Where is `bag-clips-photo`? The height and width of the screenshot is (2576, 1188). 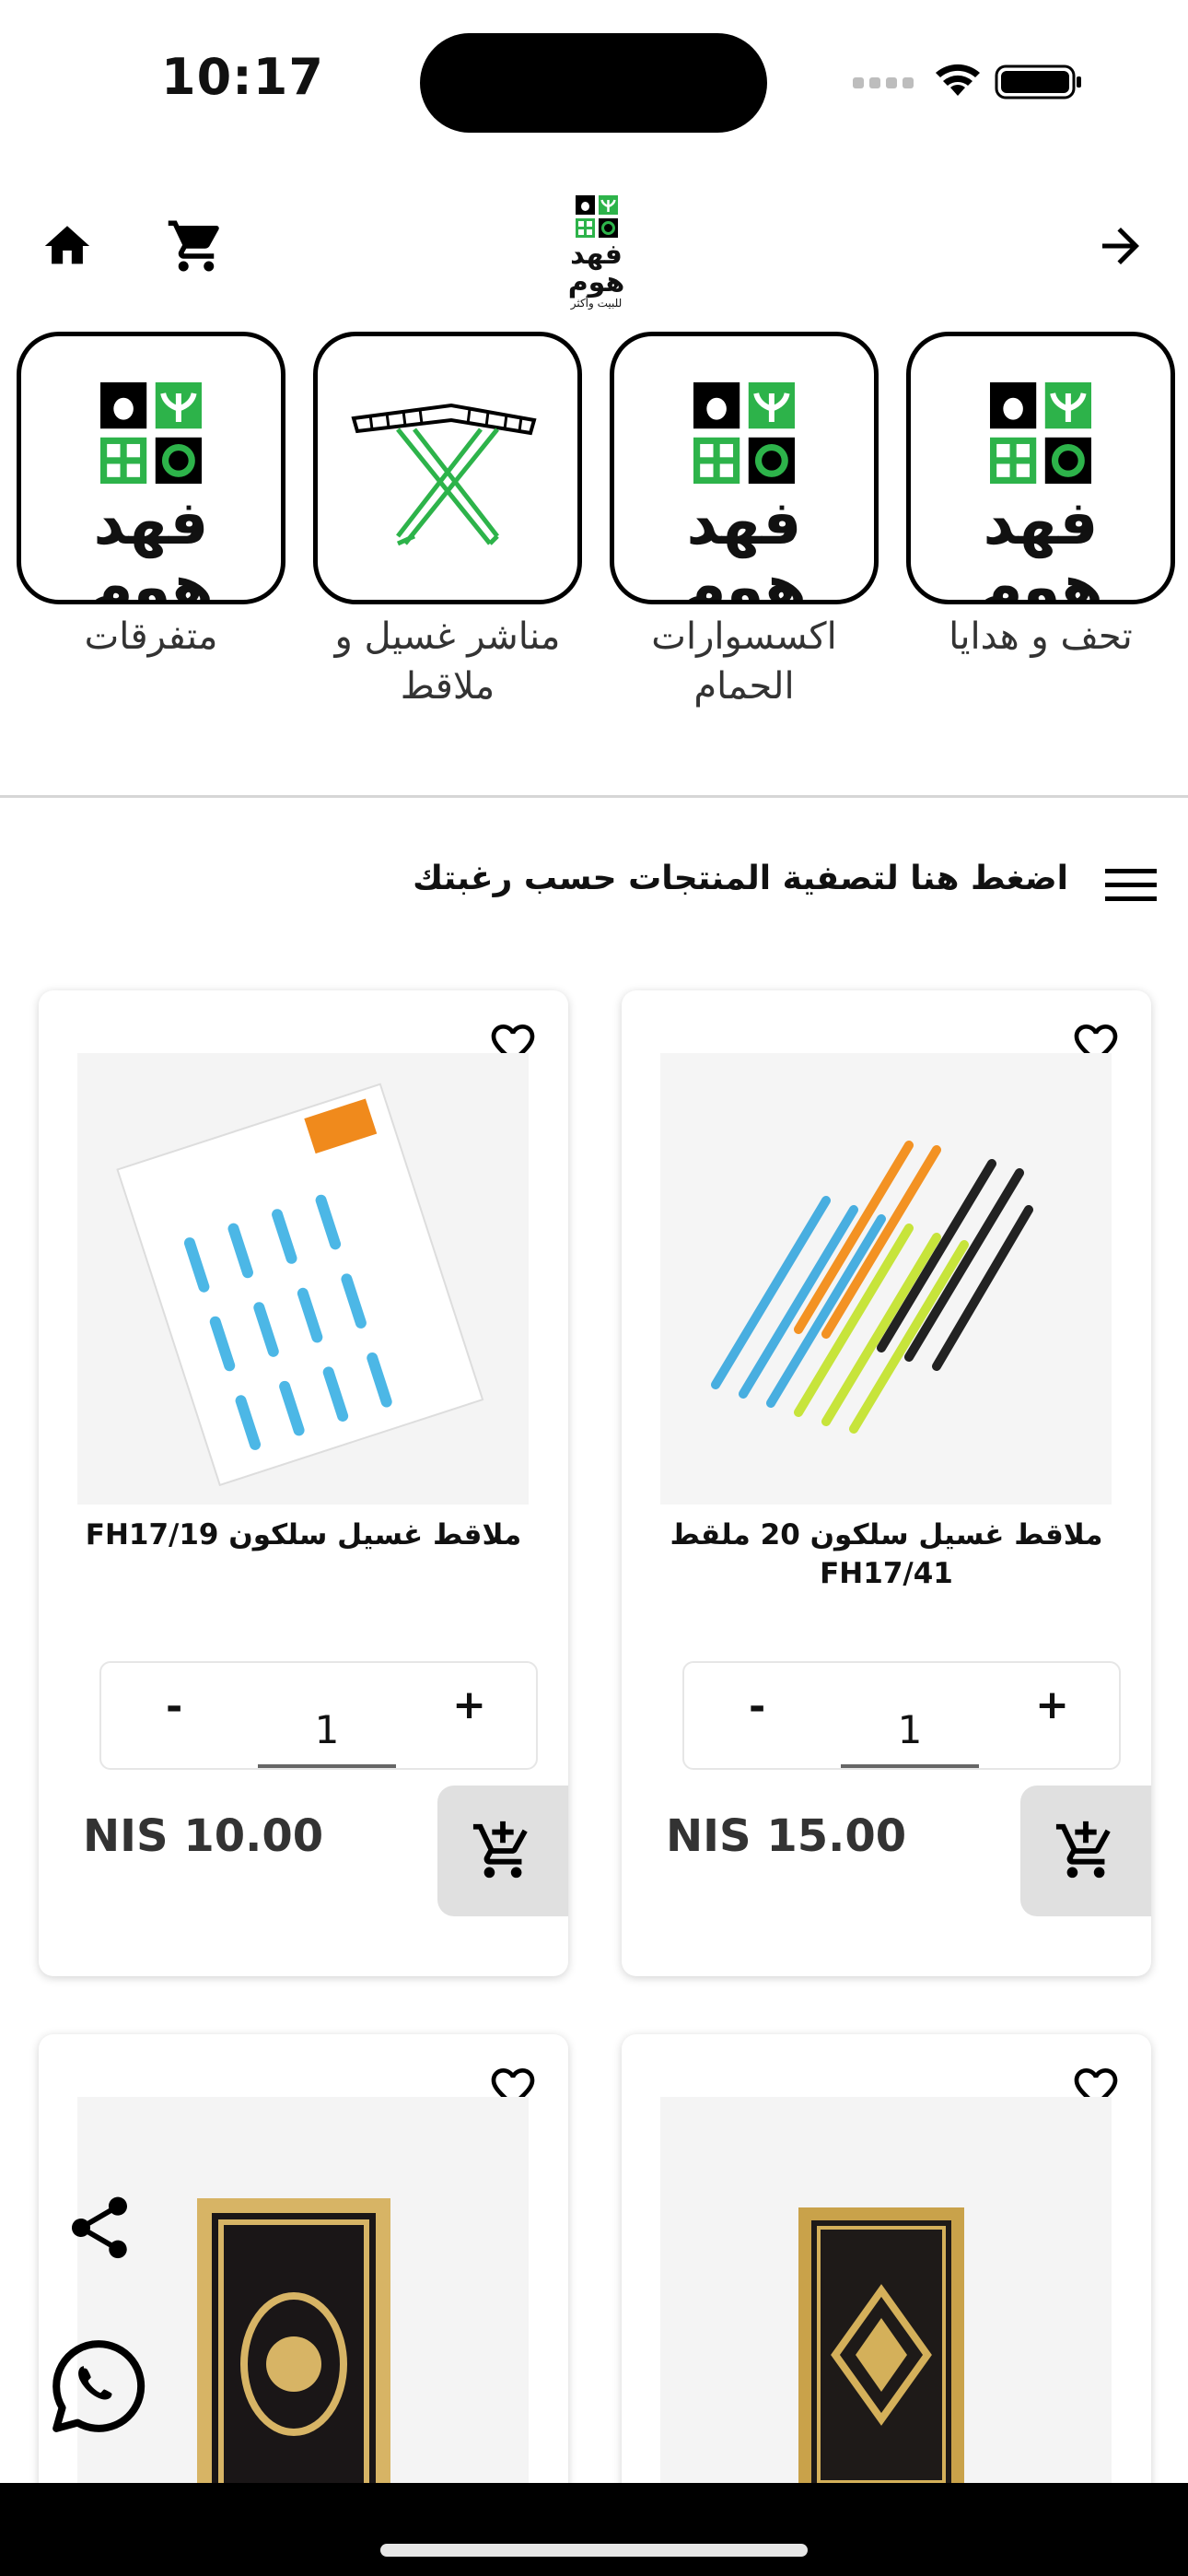
bag-clips-photo is located at coordinates (303, 1279).